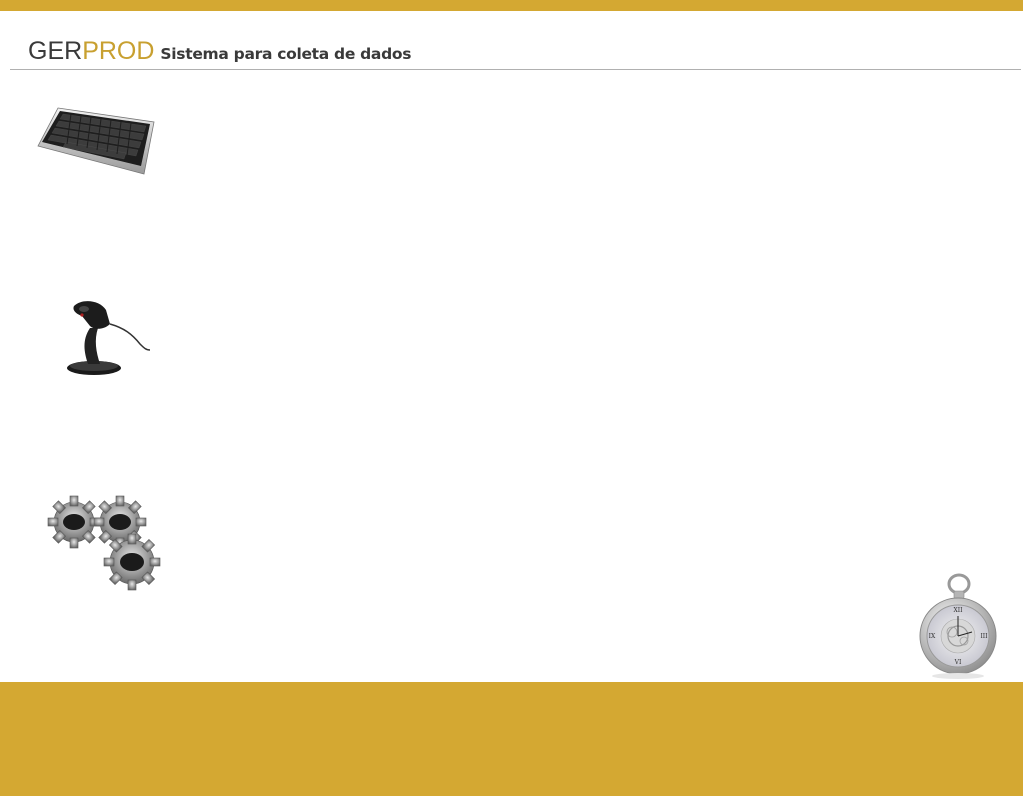 The image size is (1023, 796). What do you see at coordinates (55, 51) in the screenshot?
I see `logo-ger: GER` at bounding box center [55, 51].